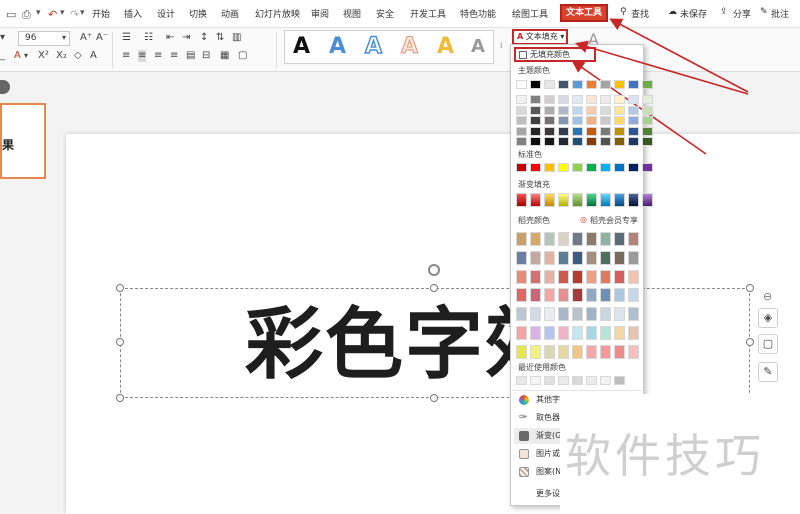 The width and height of the screenshot is (800, 514). I want to click on underline-icon: _, so click(2, 56).